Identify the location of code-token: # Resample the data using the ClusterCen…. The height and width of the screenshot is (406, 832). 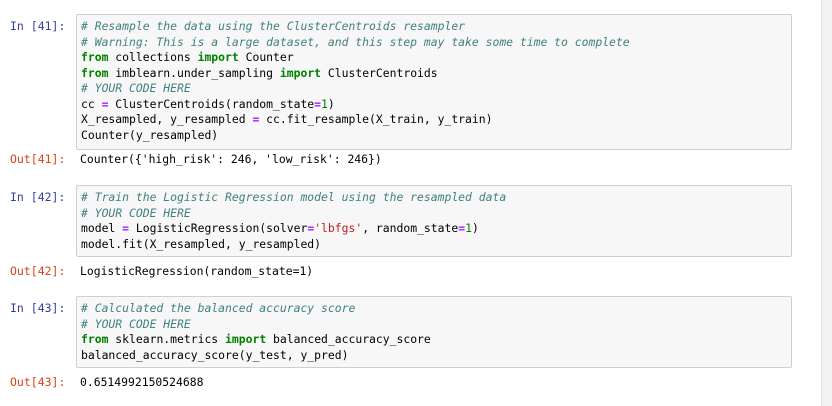
(273, 26).